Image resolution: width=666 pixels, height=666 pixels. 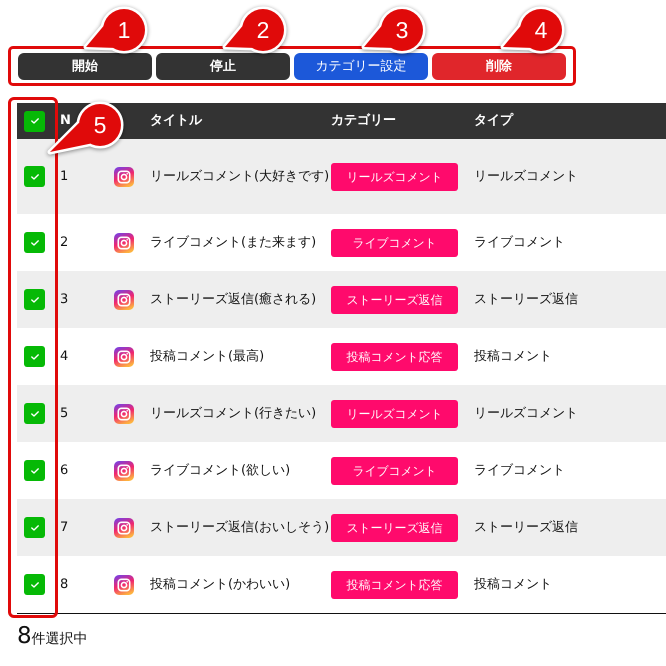 I want to click on row-title: リールズコメント(行きたい), so click(x=233, y=413).